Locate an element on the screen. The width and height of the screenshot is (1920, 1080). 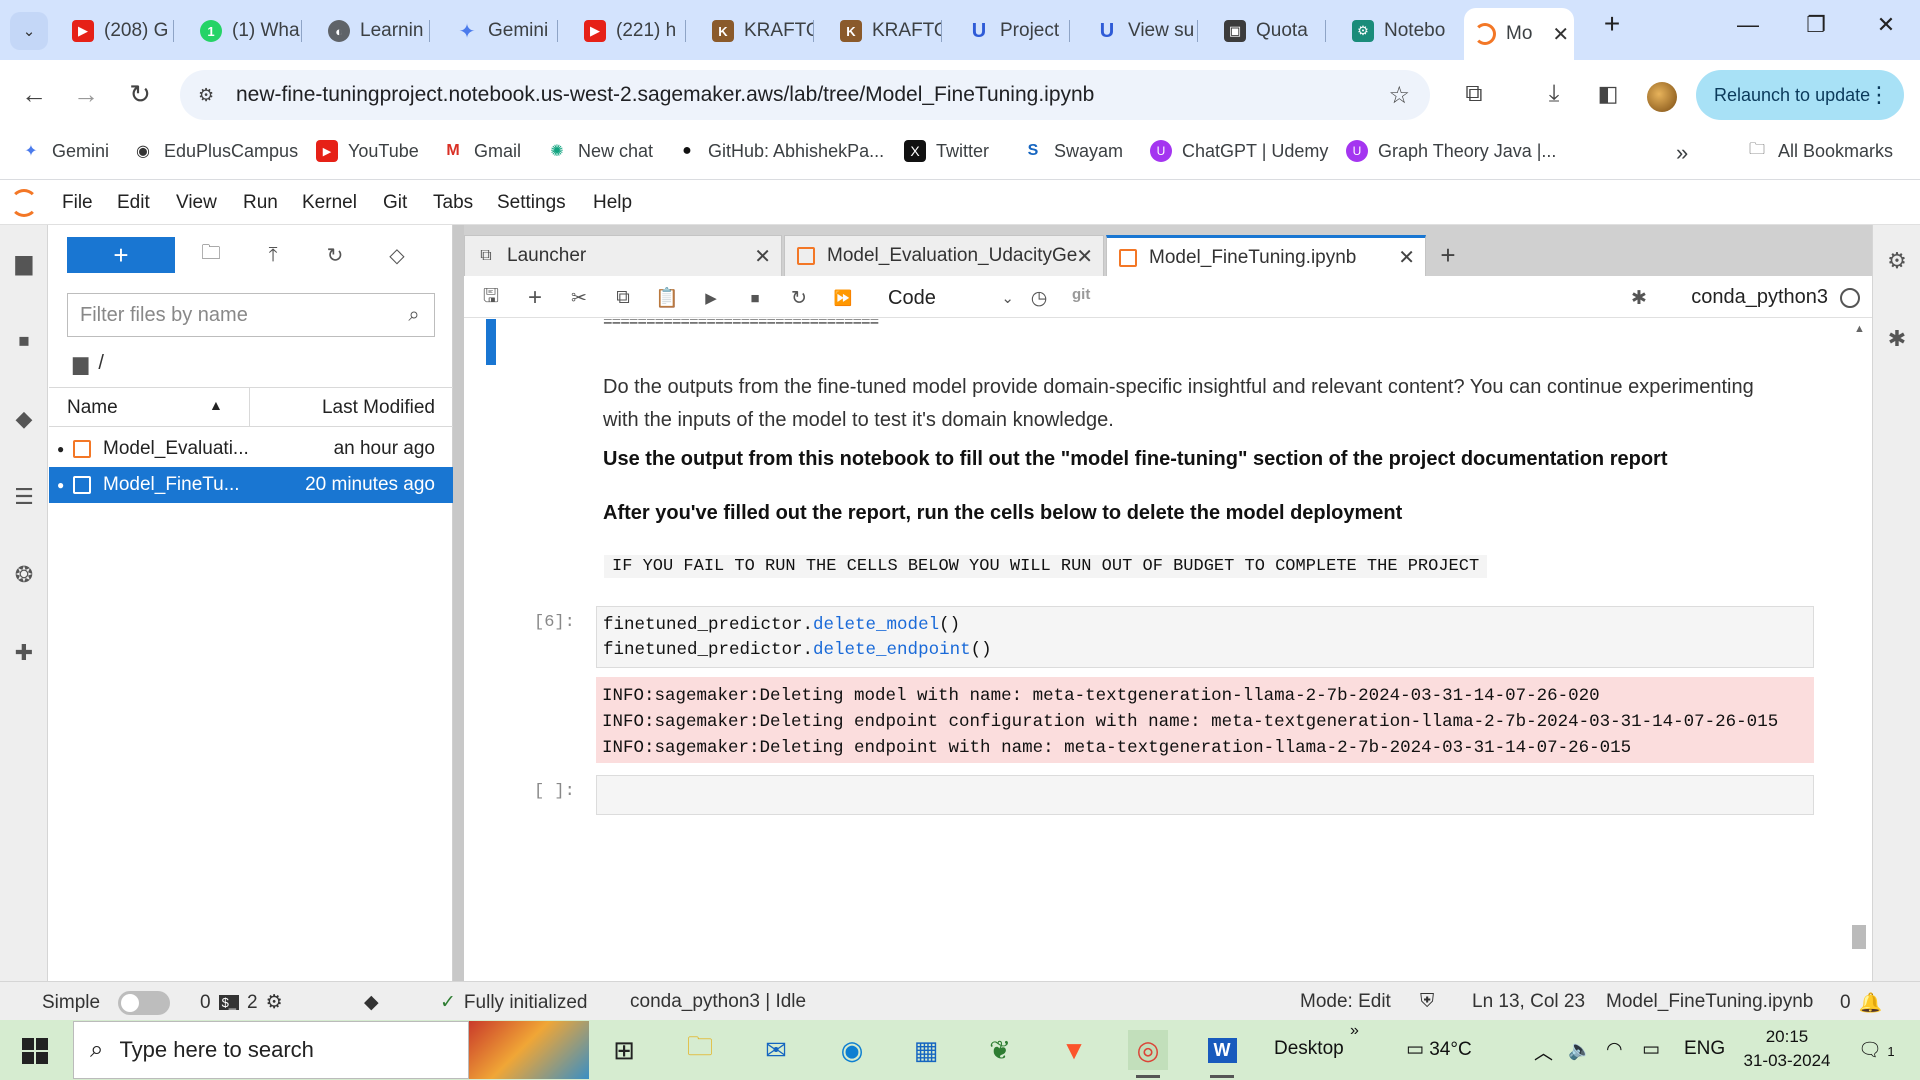
sagemaker-brain-icon: ❂ is located at coordinates (24, 575).